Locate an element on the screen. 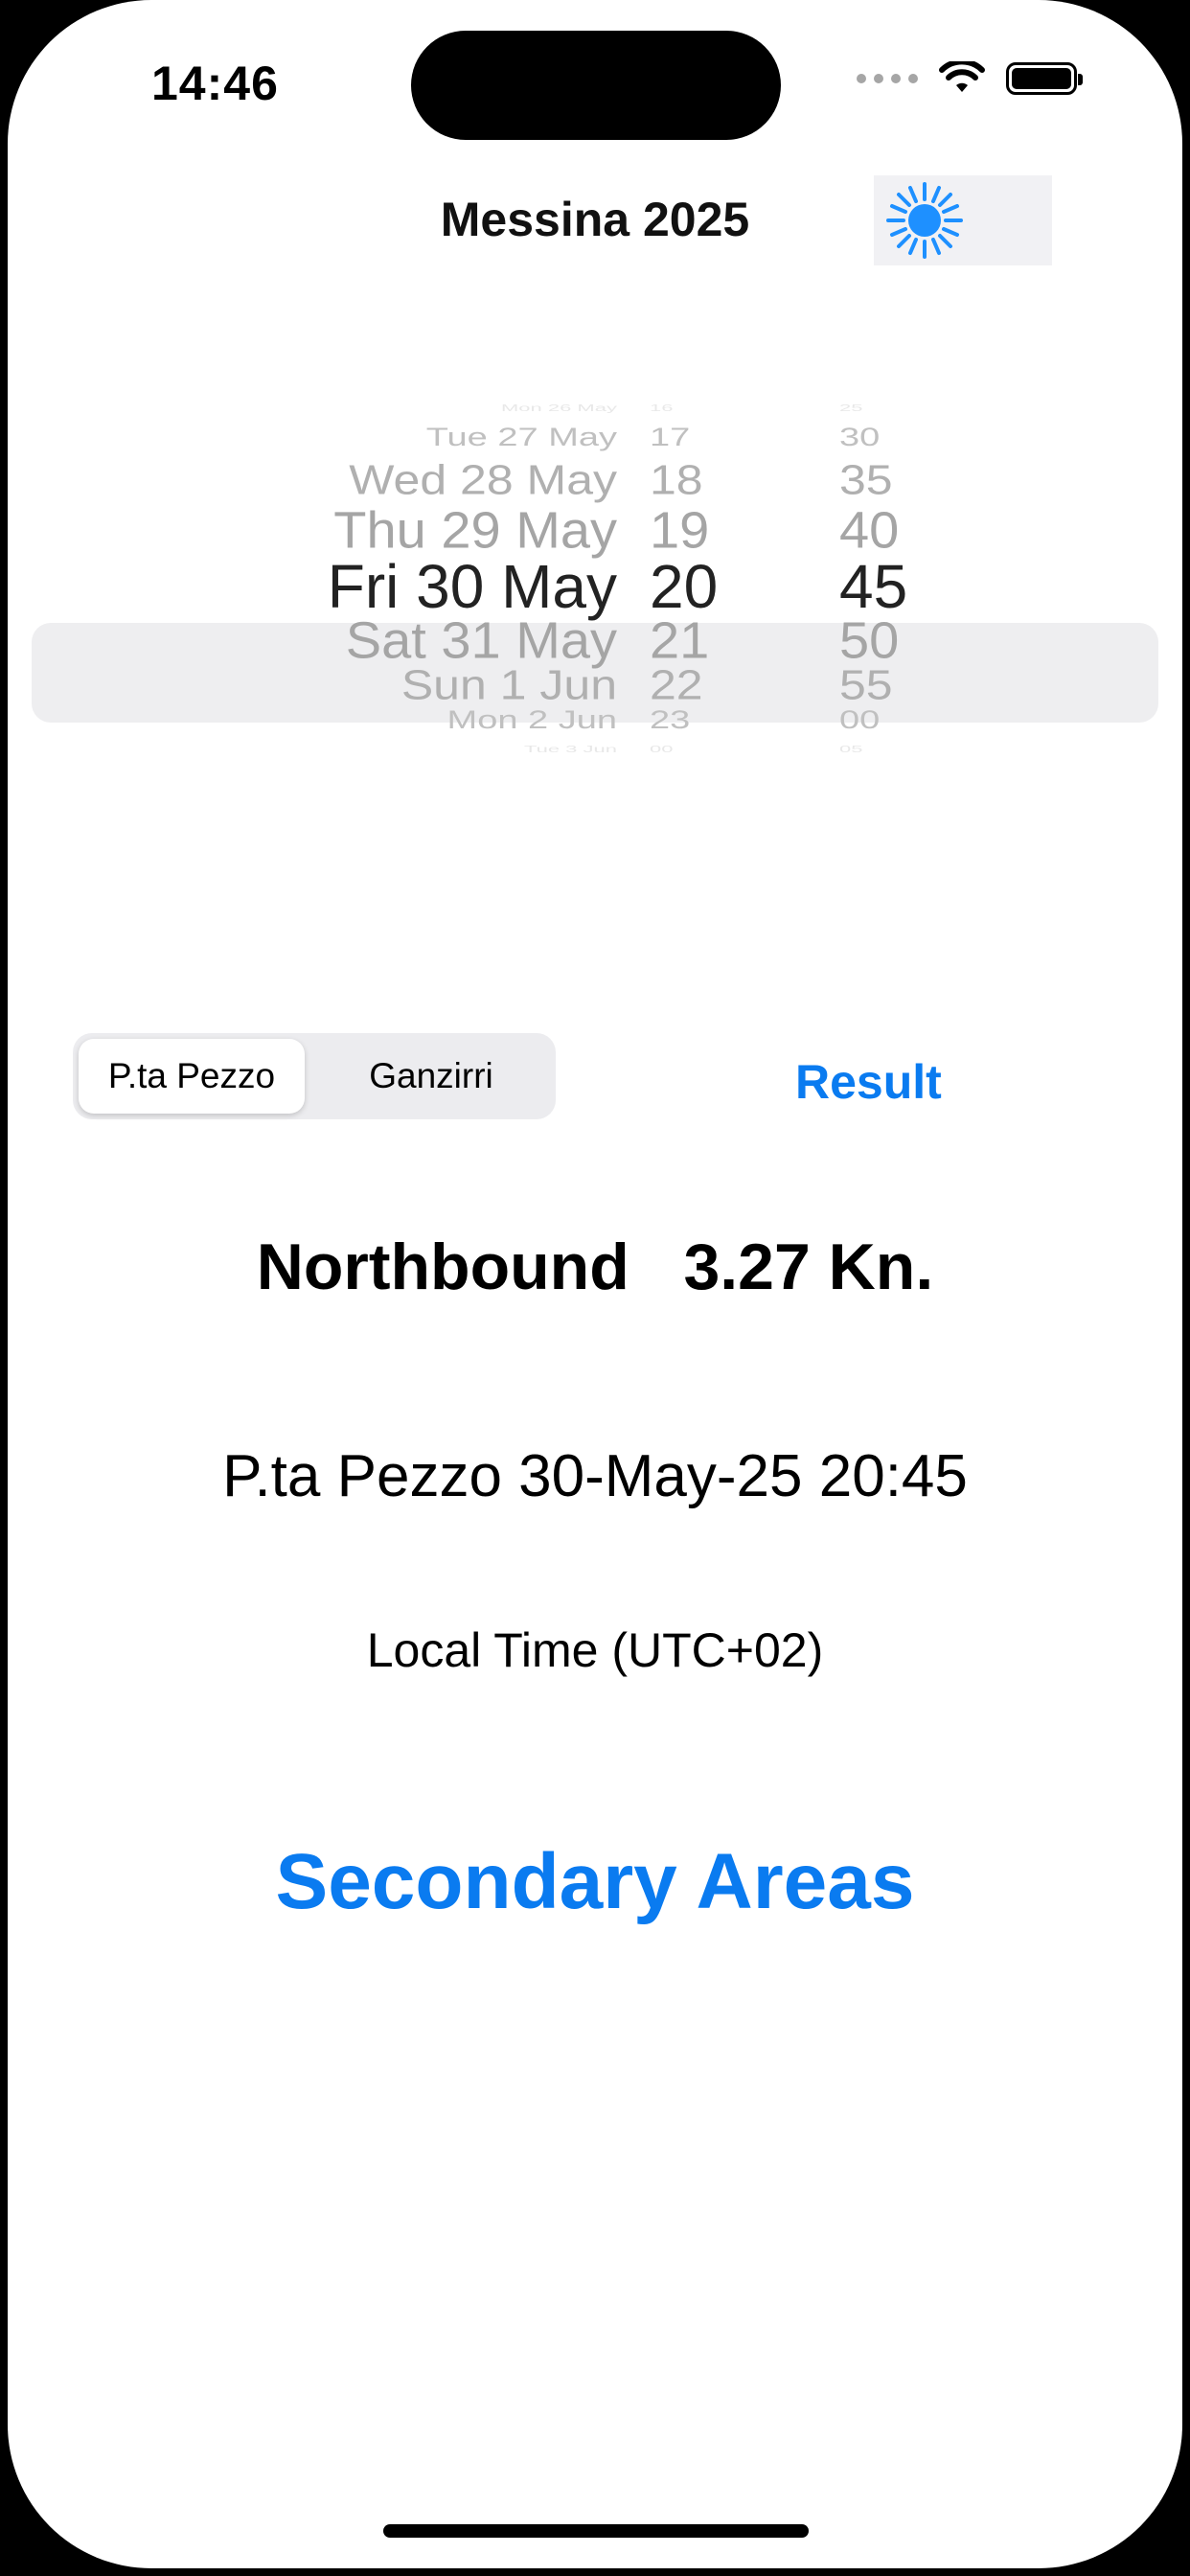 Image resolution: width=1190 pixels, height=2576 pixels. cellular-signal-icon is located at coordinates (888, 78).